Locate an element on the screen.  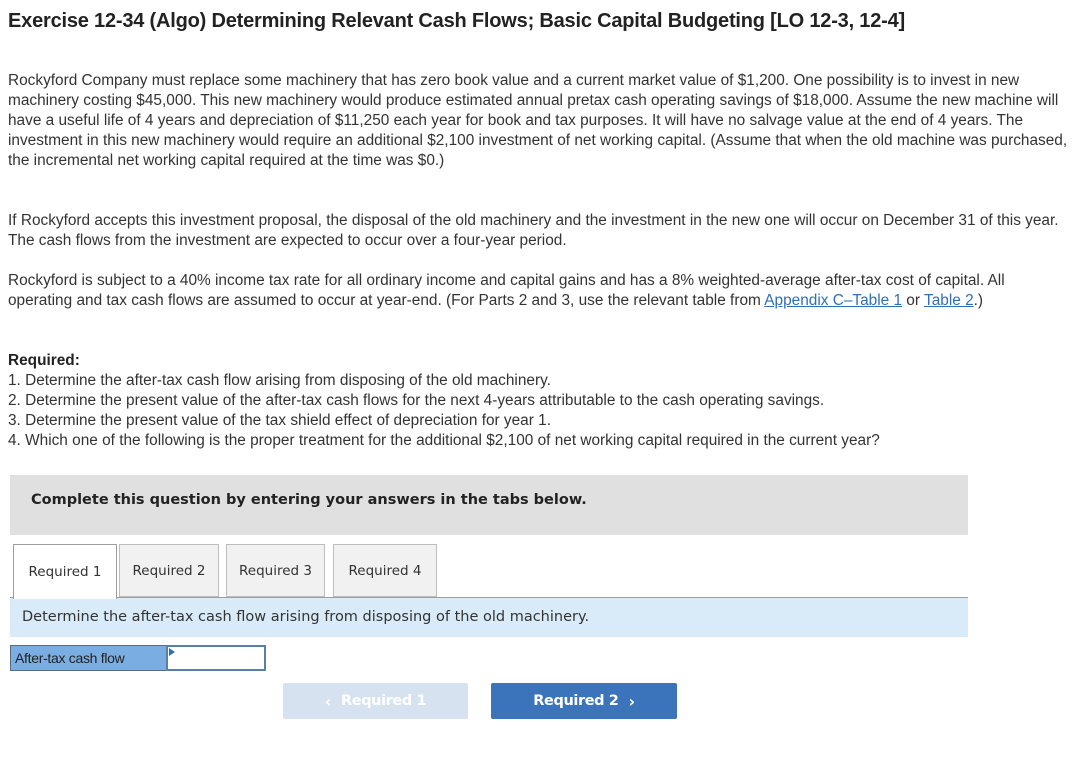
previous-required-button: ‹ Required 1 is located at coordinates (375, 701).